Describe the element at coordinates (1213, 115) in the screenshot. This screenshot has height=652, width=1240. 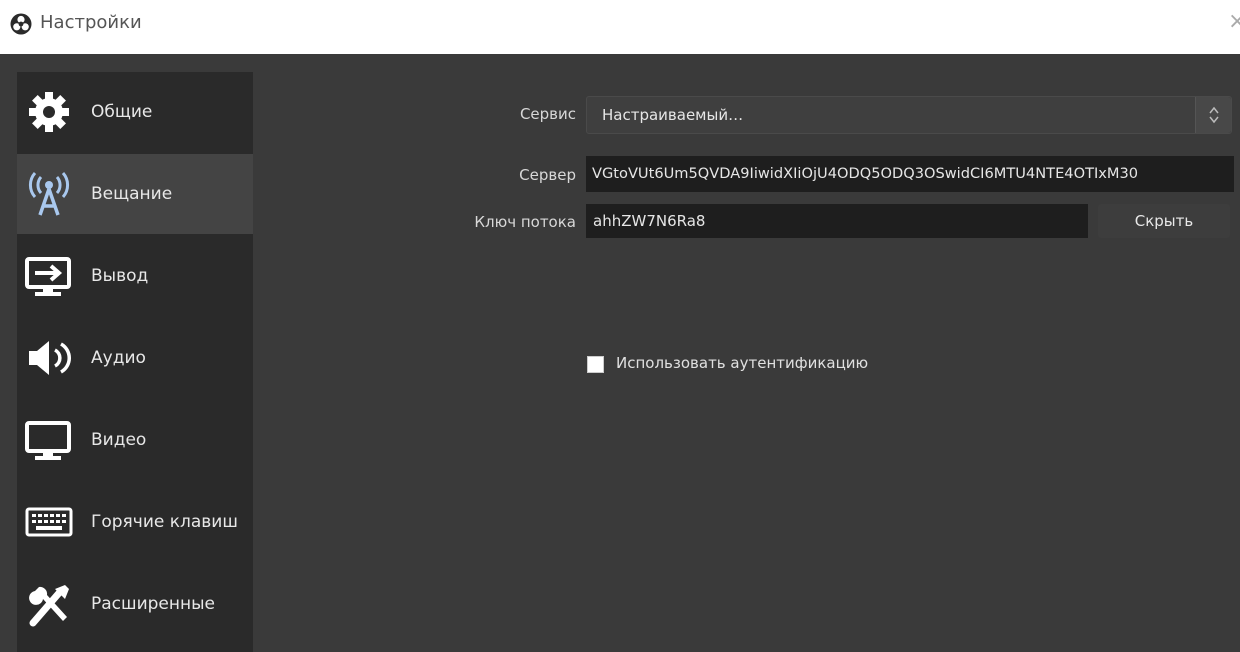
I see `spin-arrows-icon` at that location.